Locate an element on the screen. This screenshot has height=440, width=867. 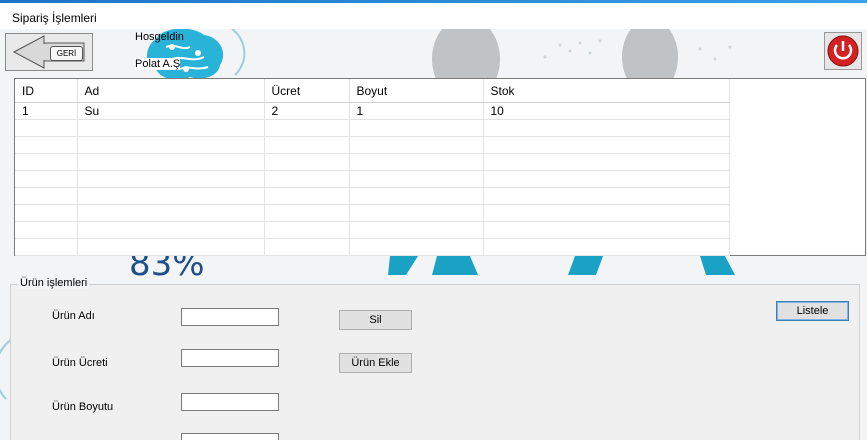
product-name-input is located at coordinates (230, 317).